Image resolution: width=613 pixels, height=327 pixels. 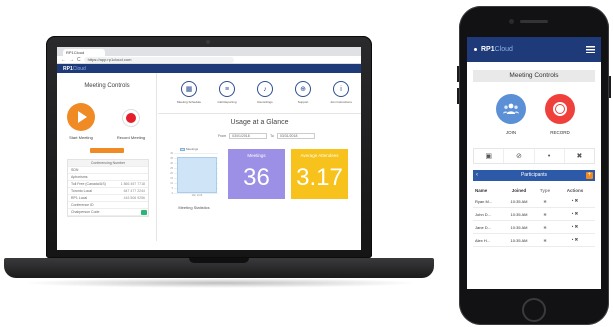 What do you see at coordinates (85, 212) in the screenshot?
I see `info-label: Chairperson Code` at bounding box center [85, 212].